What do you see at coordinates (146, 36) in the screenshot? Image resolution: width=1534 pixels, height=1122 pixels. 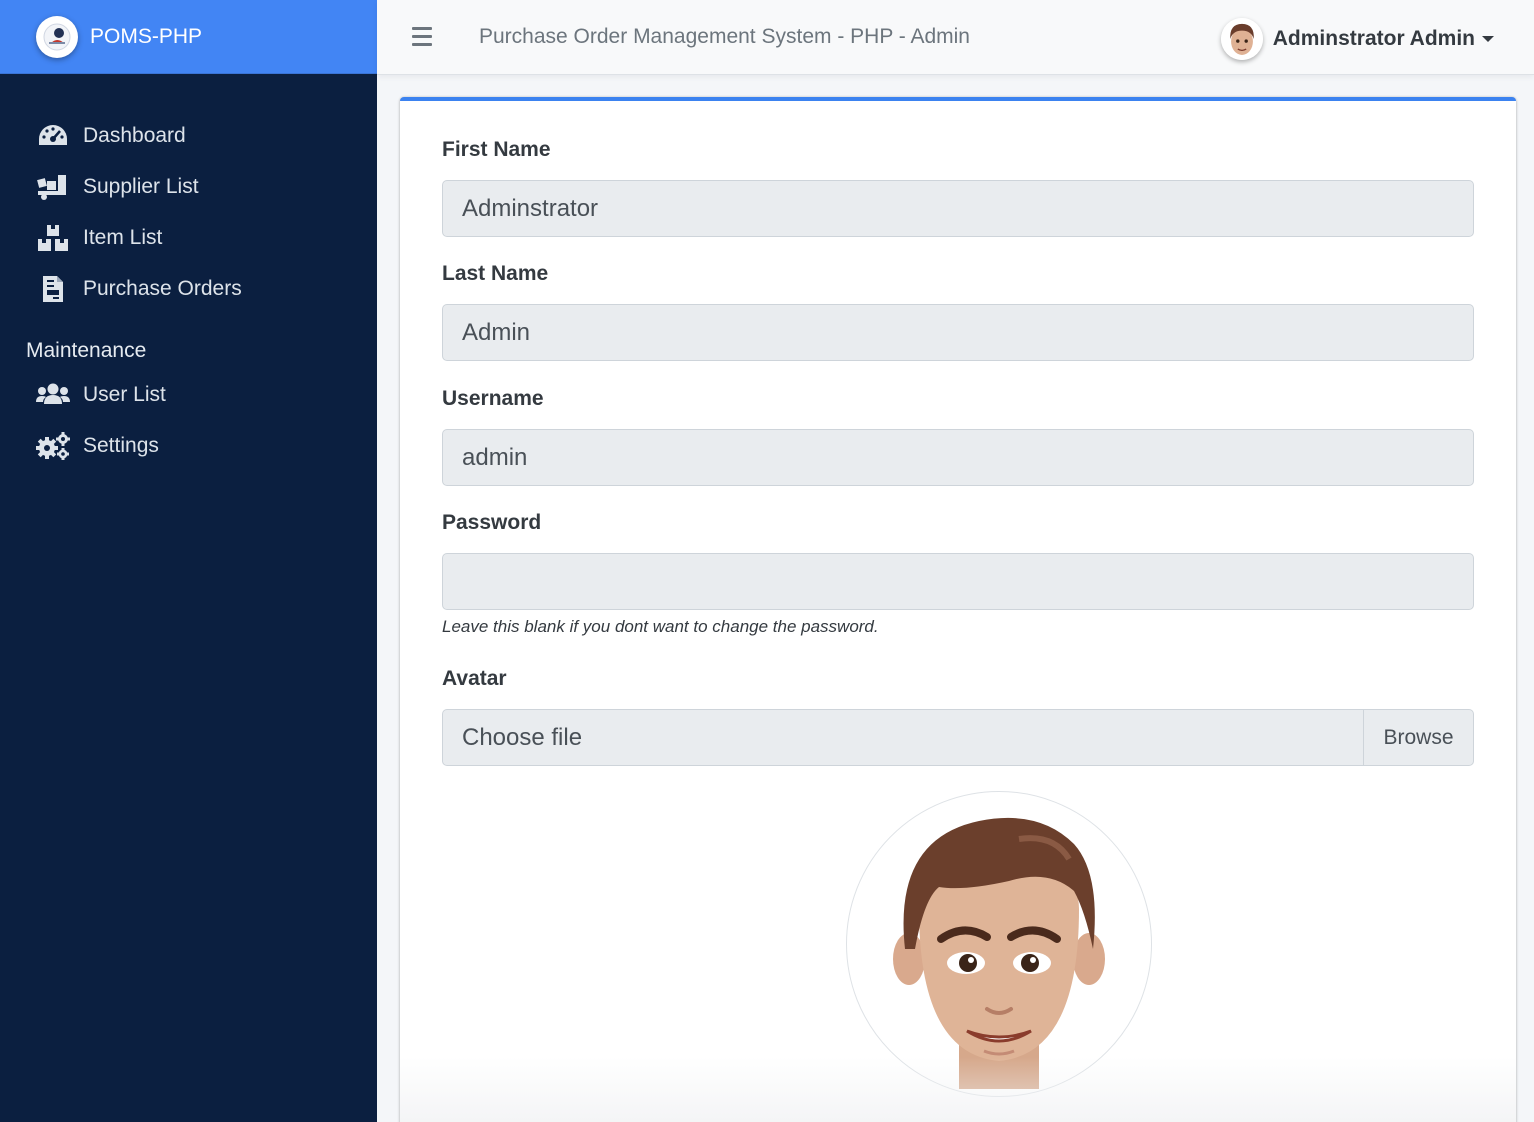 I see `brand-name: POMS-PHP` at bounding box center [146, 36].